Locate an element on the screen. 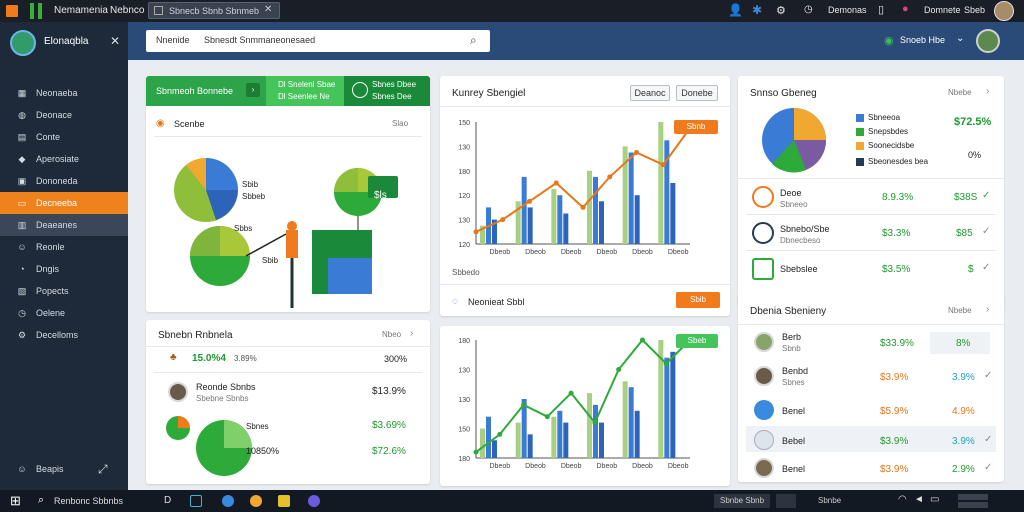 The image size is (1024, 512). export-button: Donebe is located at coordinates (697, 93).